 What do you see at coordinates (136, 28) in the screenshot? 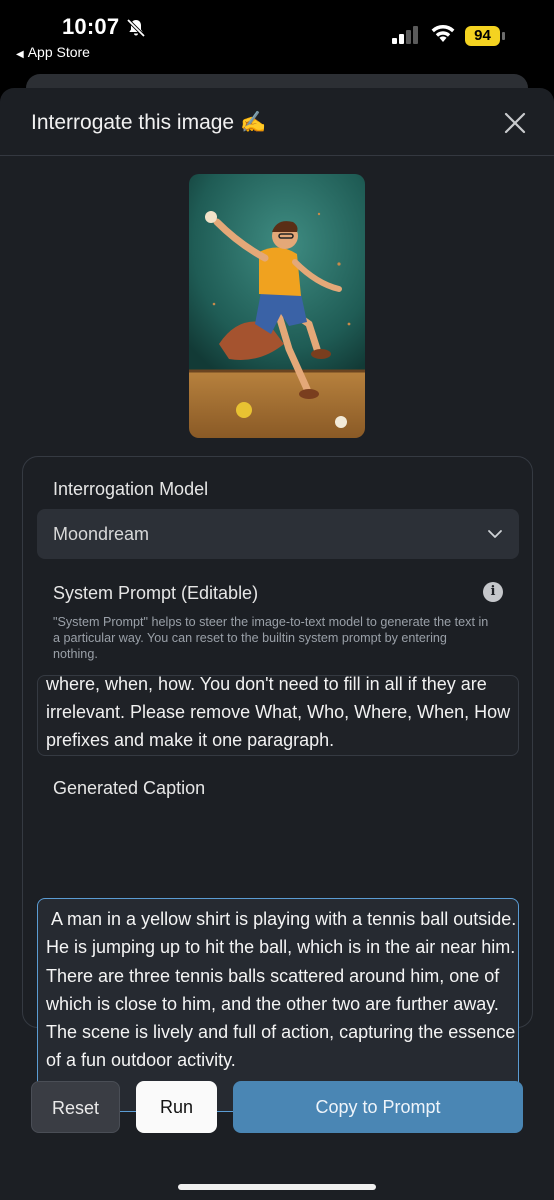
I see `bell-slash-icon` at bounding box center [136, 28].